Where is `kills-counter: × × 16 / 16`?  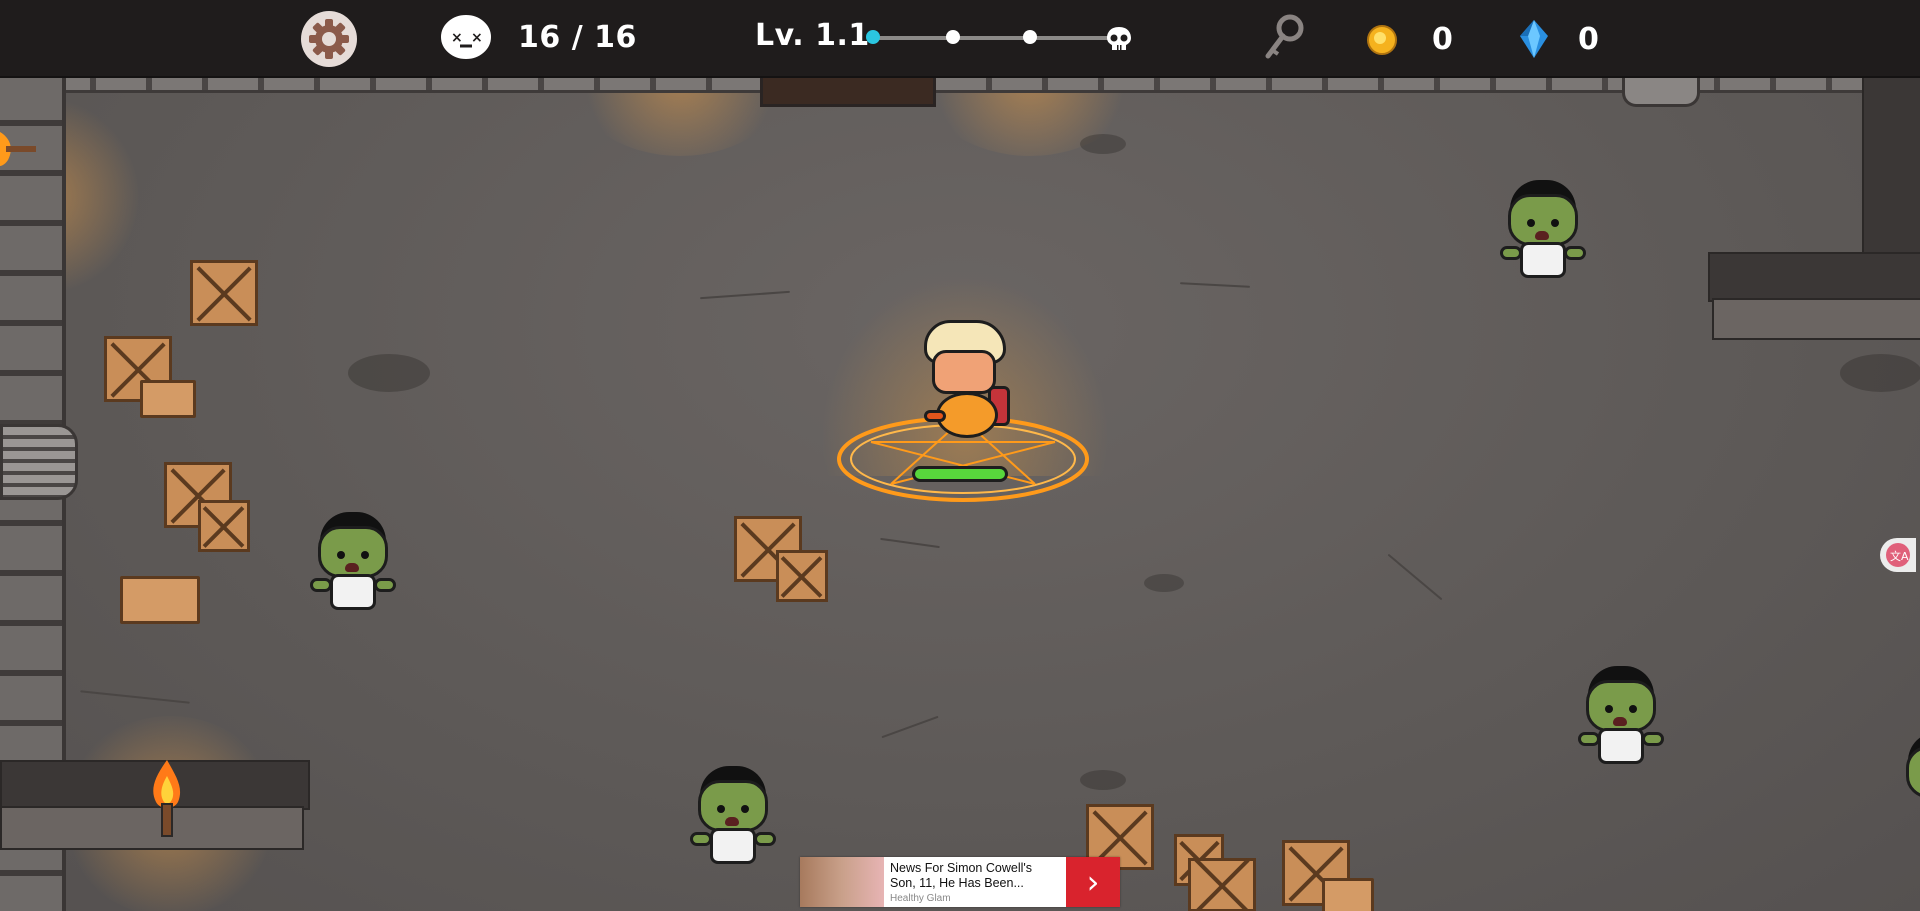
kills-counter: × × 16 / 16 is located at coordinates (537, 37).